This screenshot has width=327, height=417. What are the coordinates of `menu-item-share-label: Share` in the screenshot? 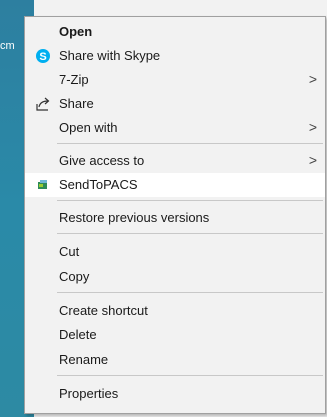 It's located at (76, 103).